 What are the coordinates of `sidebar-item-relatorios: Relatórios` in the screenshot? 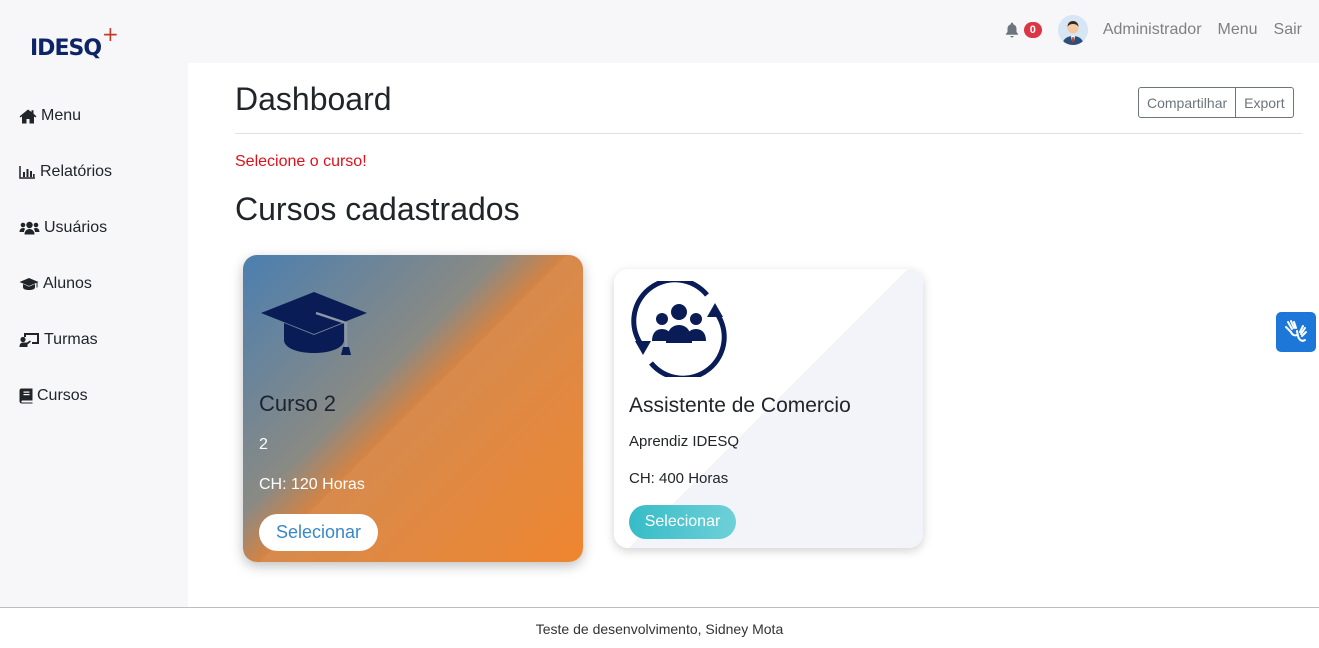 It's located at (65, 172).